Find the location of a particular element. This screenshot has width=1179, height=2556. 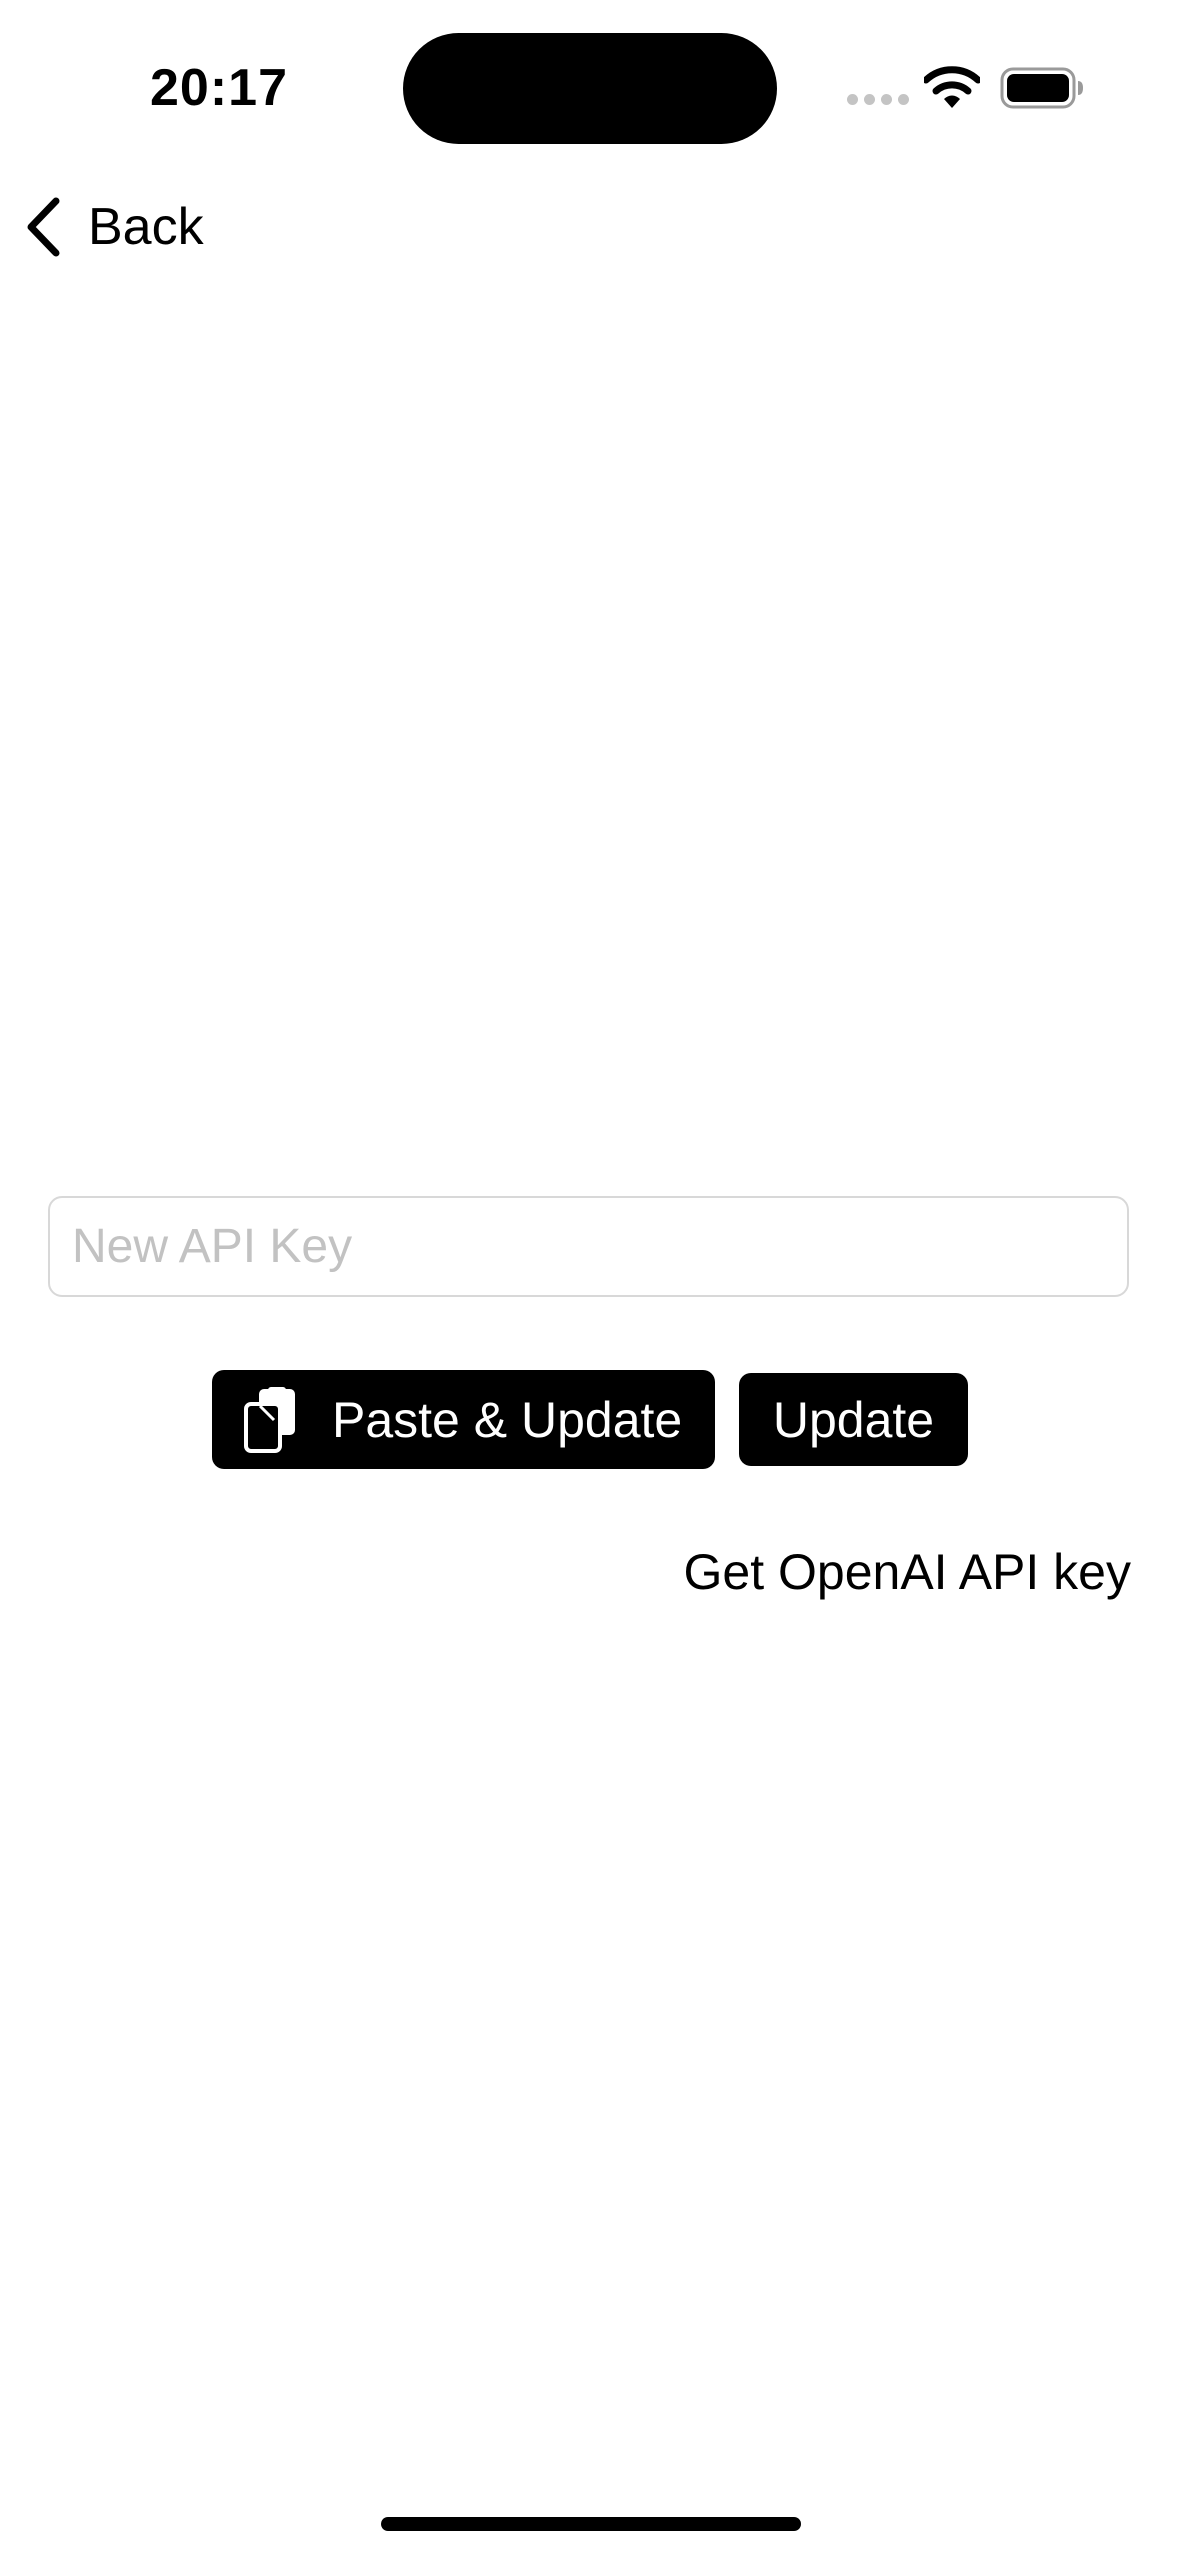

clipboard-icon is located at coordinates (269, 1419).